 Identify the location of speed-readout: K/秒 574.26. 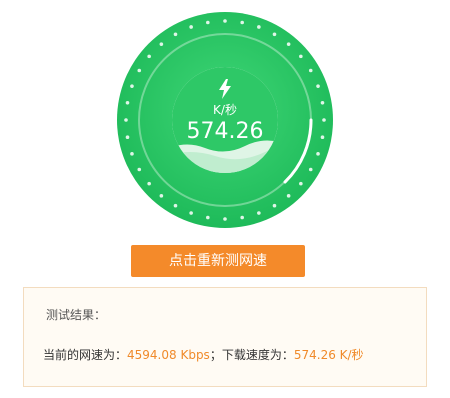
(225, 120).